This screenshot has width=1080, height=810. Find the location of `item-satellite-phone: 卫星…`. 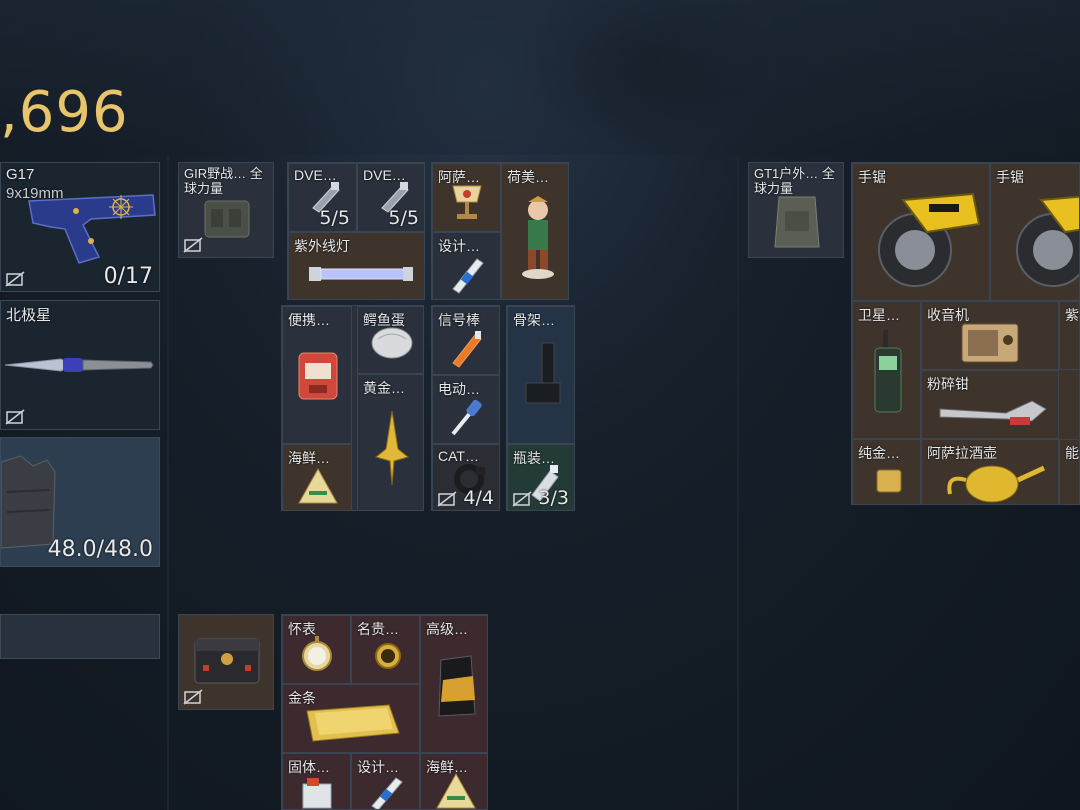

item-satellite-phone: 卫星… is located at coordinates (886, 370).